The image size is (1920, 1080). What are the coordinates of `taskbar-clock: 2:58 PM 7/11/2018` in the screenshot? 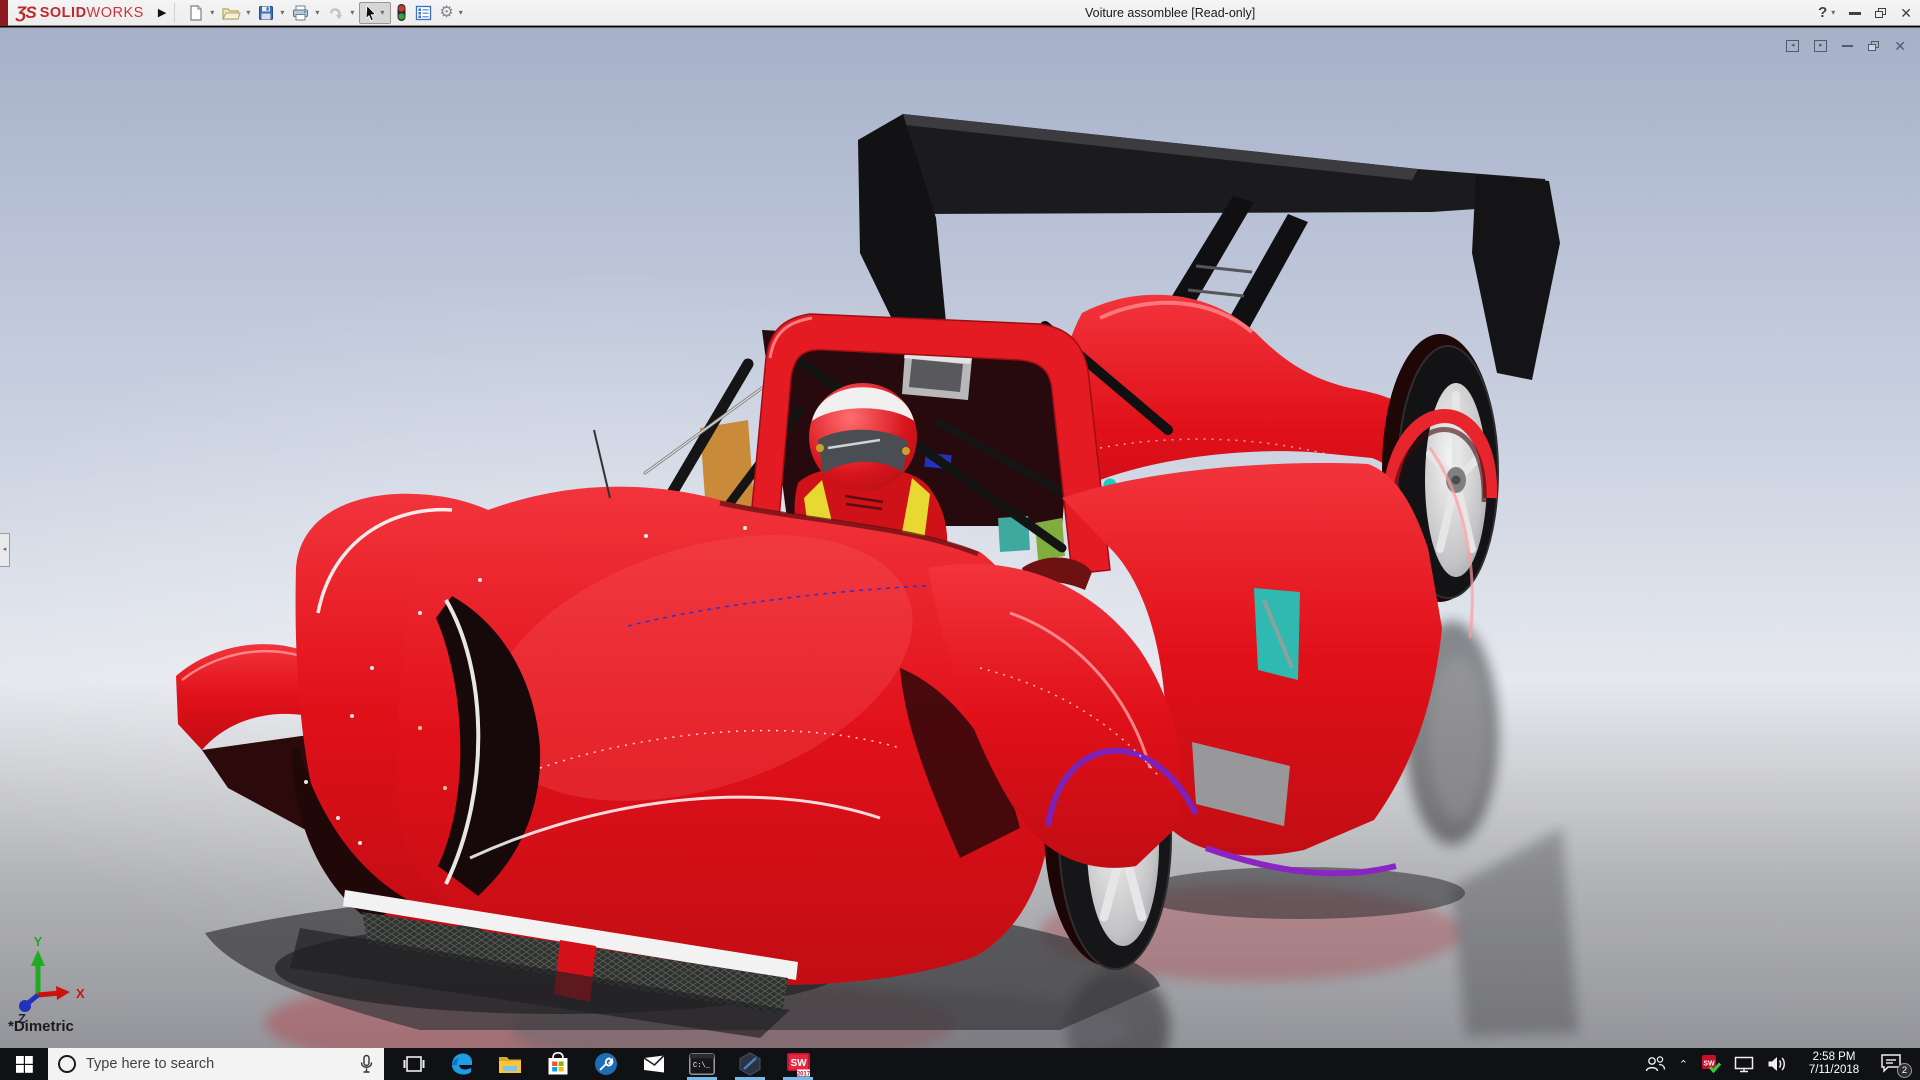 It's located at (1834, 1064).